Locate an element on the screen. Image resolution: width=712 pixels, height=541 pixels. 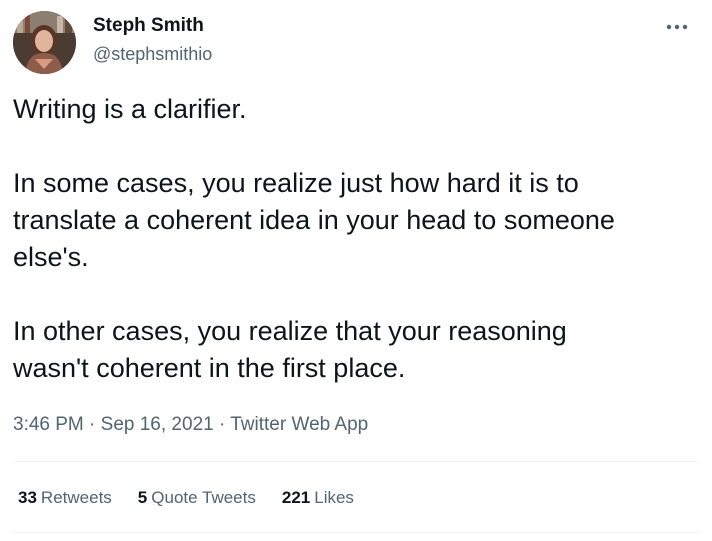
retweets-label: Retweets is located at coordinates (76, 497).